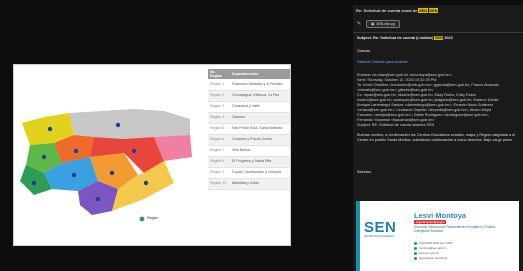 The height and width of the screenshot is (271, 523). Describe the element at coordinates (219, 74) in the screenshot. I see `header-region: No. Región` at that location.